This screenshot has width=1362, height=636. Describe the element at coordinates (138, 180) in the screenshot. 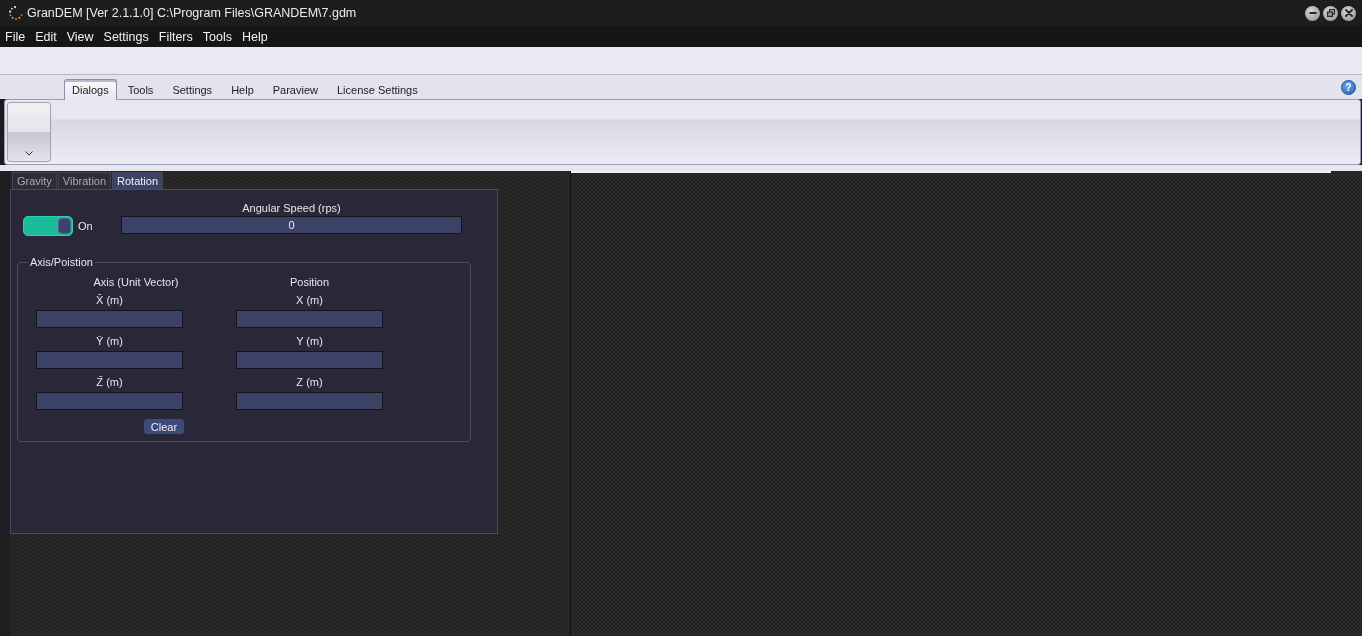

I see `panel-tab: Rotation` at that location.